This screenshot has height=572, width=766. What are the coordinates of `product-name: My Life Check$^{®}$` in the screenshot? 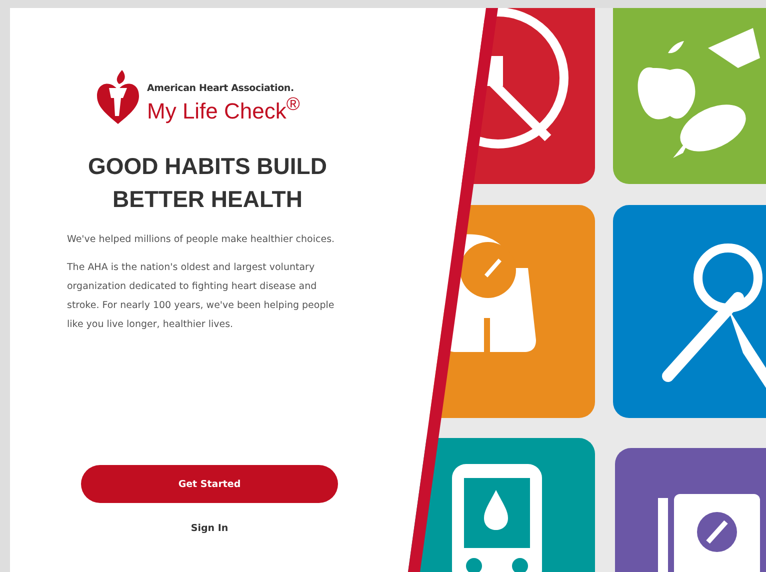 It's located at (223, 109).